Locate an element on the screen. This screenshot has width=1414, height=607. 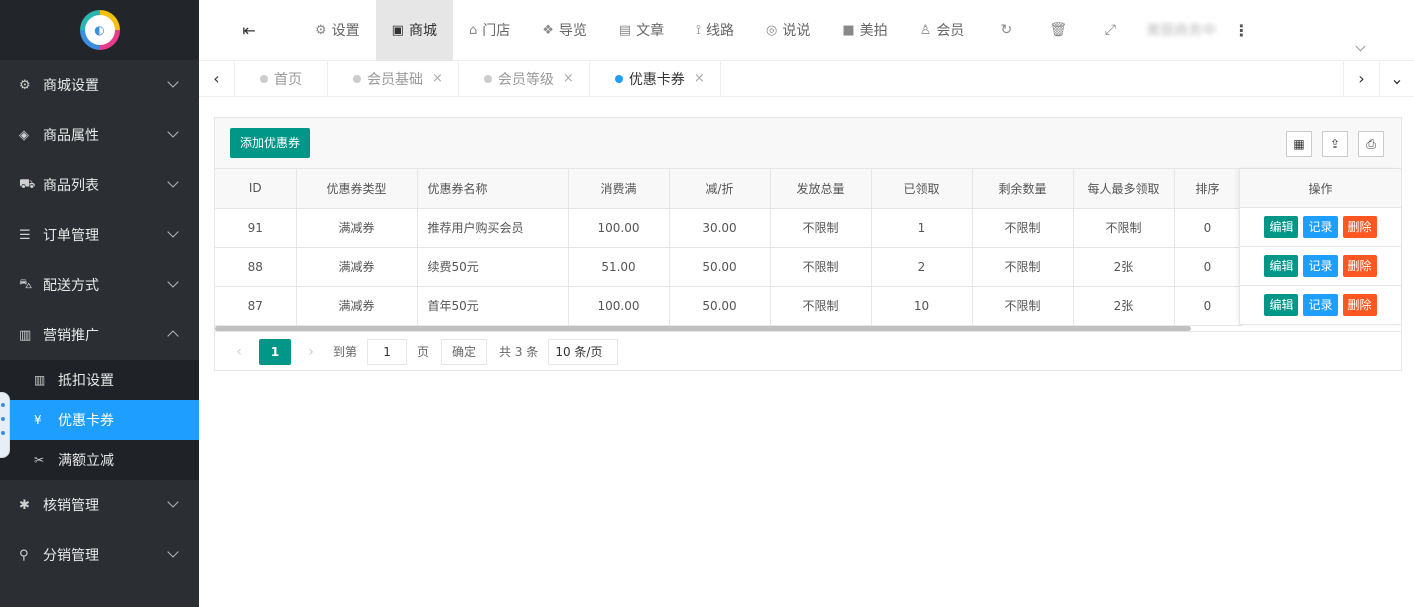
table-row: 91 满减券 推荐用户购买会员 100.00 30.00 不限制 1 不限制 不限制 0 is located at coordinates (728, 228).